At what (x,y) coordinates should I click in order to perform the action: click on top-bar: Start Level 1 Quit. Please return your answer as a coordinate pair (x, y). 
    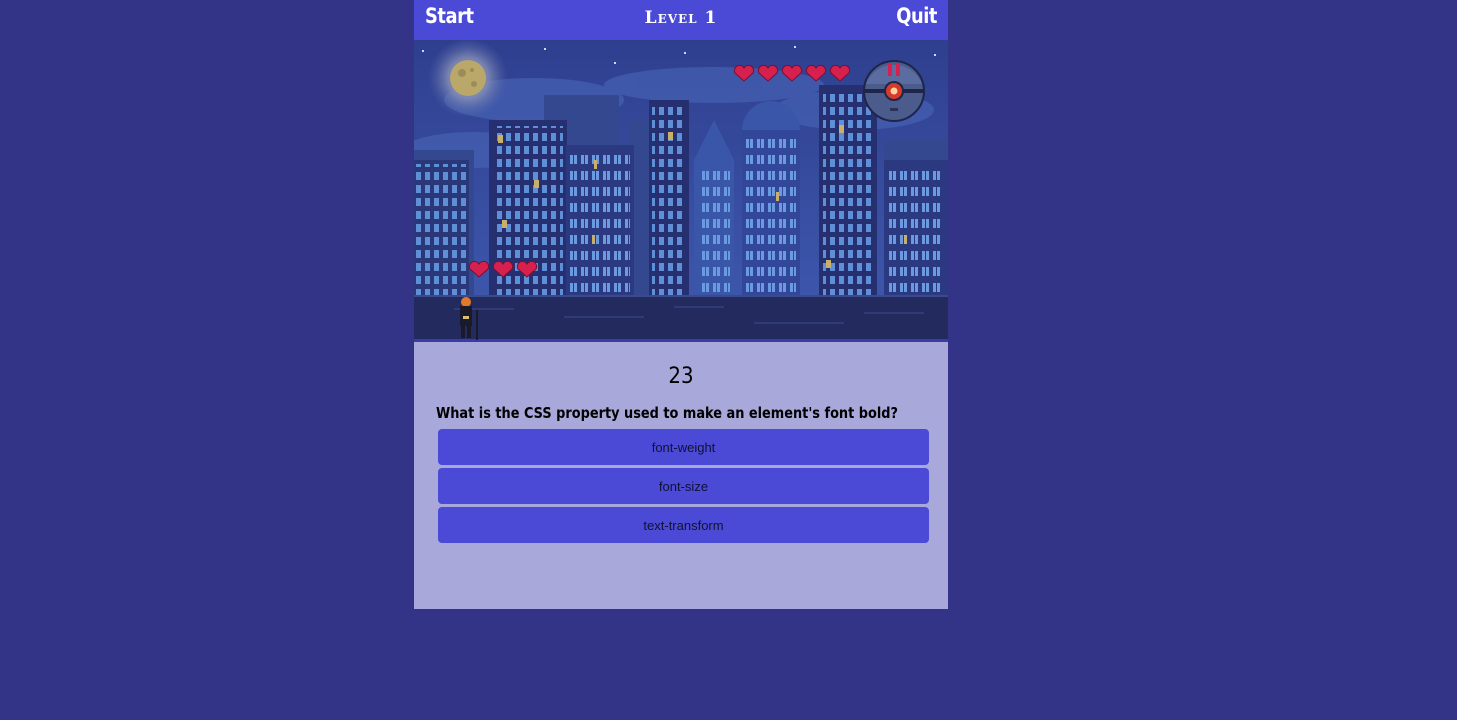
    Looking at the image, I should click on (681, 20).